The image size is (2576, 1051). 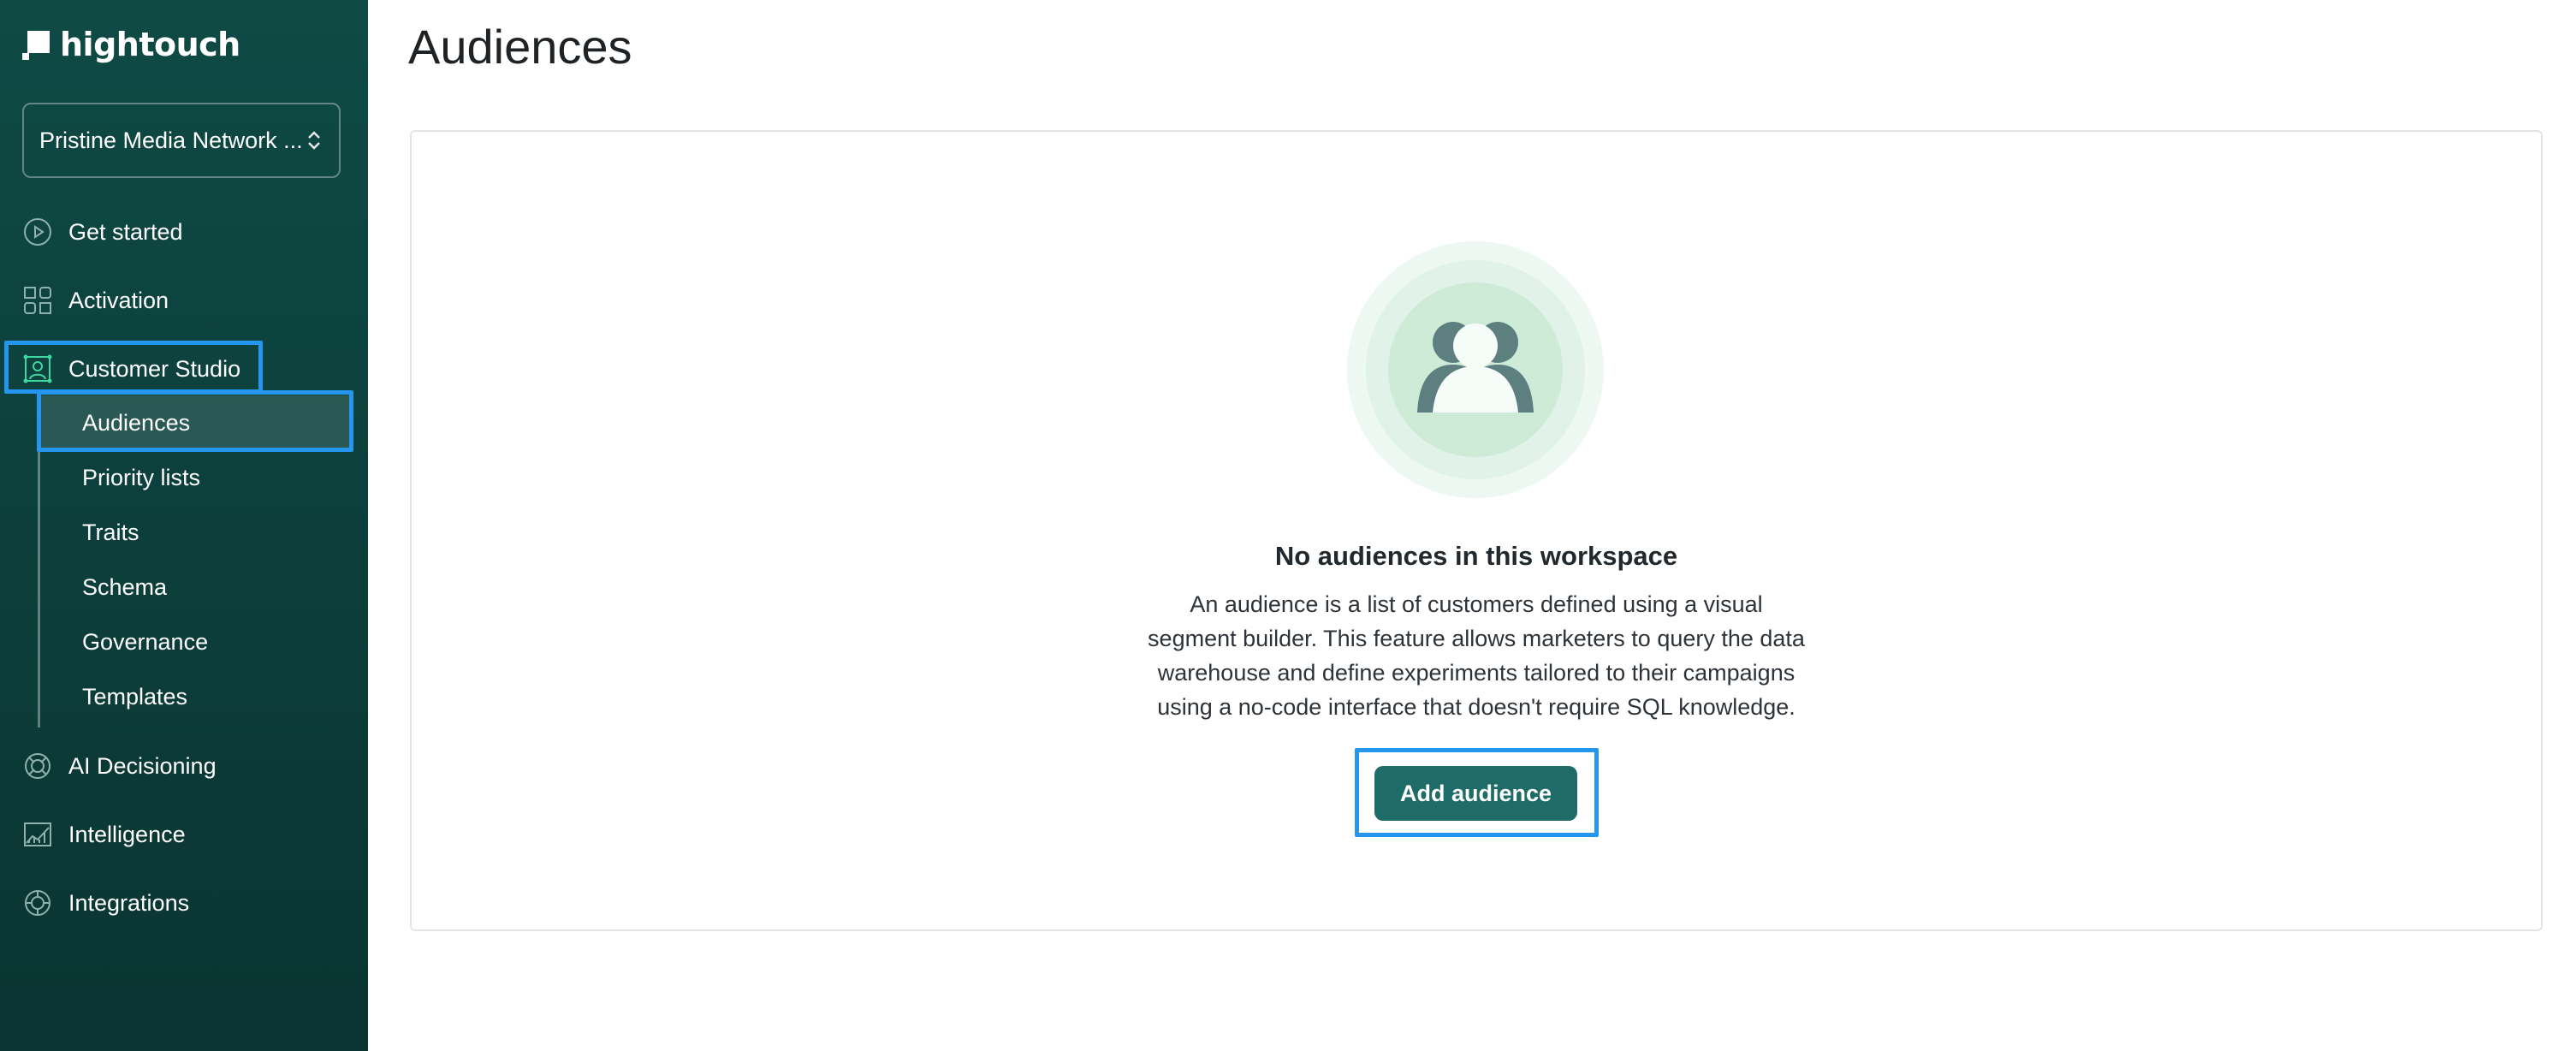 I want to click on nav-item-ai-decisioning: AI Decisioning, so click(x=119, y=766).